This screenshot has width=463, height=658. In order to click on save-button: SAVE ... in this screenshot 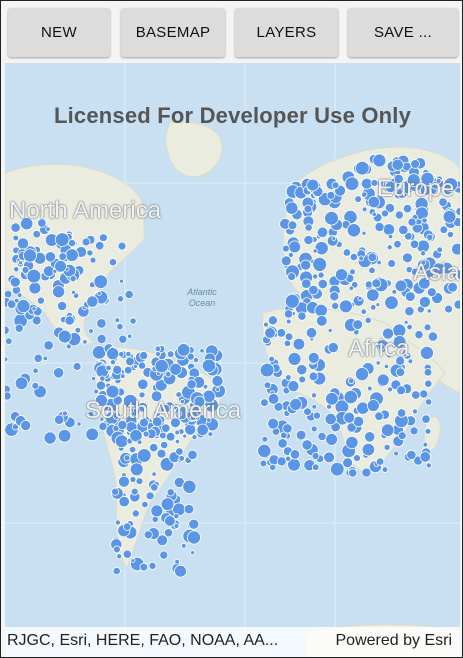, I will do `click(403, 32)`.